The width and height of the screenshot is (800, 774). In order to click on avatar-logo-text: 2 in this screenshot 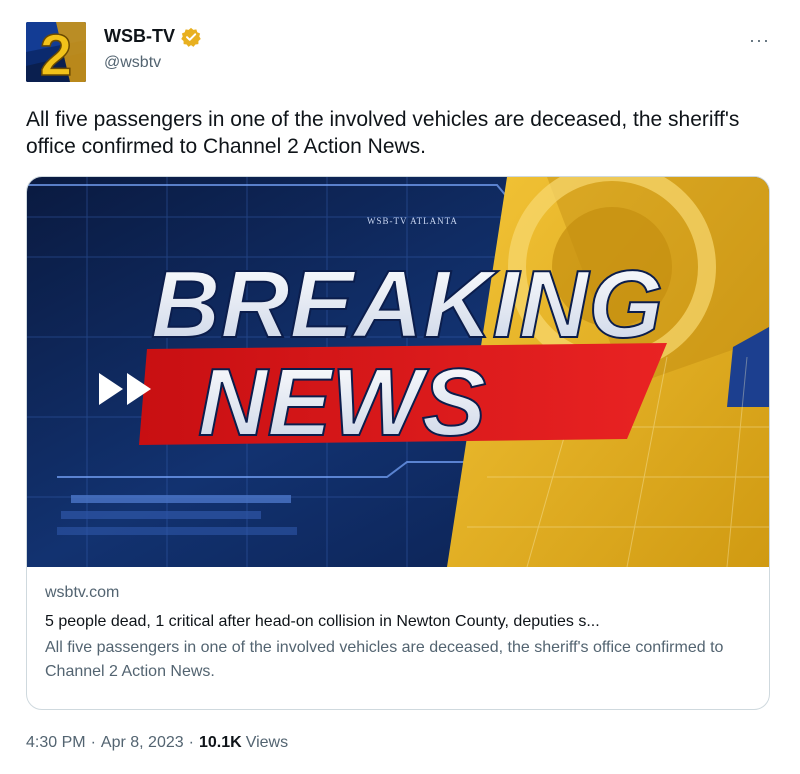, I will do `click(56, 52)`.